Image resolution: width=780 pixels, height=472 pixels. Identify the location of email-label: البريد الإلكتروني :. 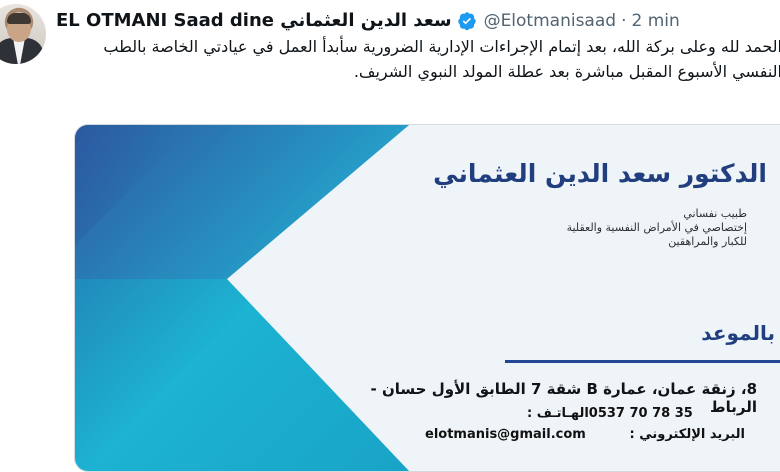
(687, 434).